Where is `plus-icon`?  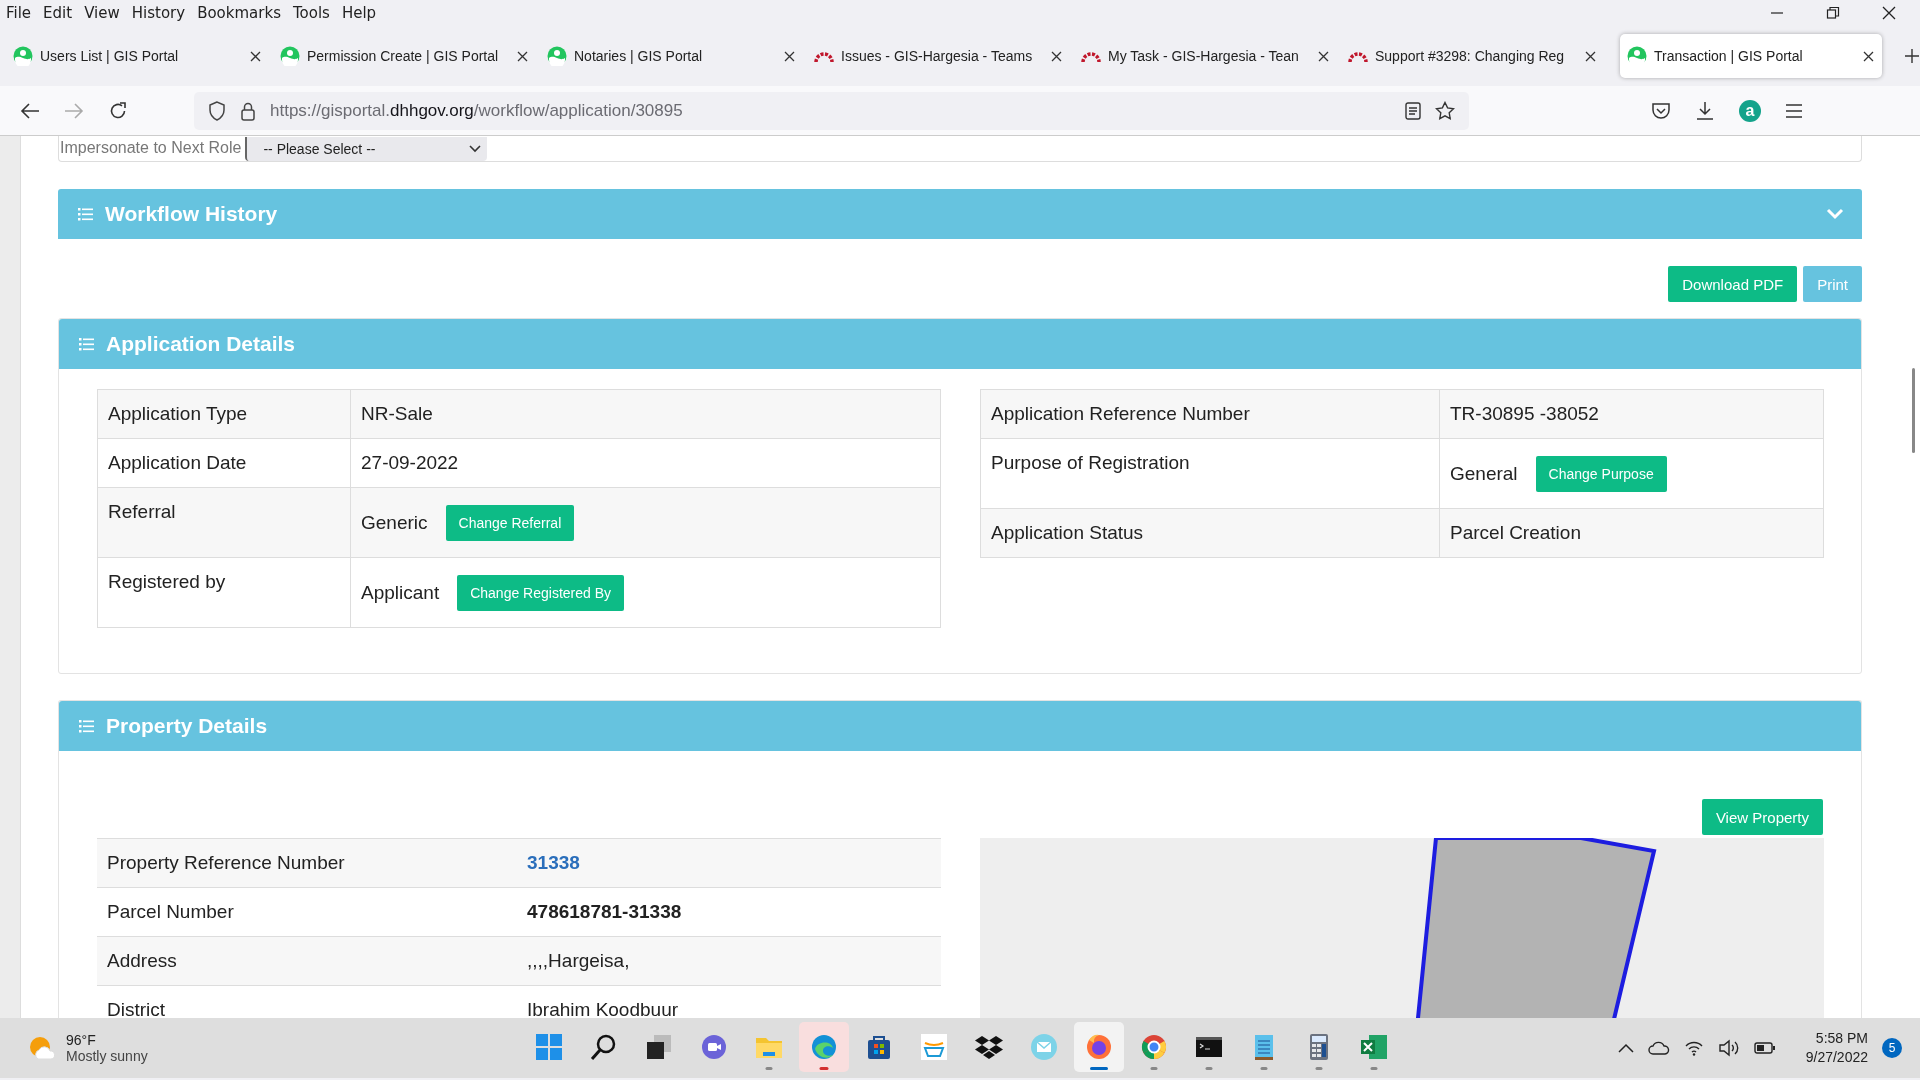
plus-icon is located at coordinates (1912, 56).